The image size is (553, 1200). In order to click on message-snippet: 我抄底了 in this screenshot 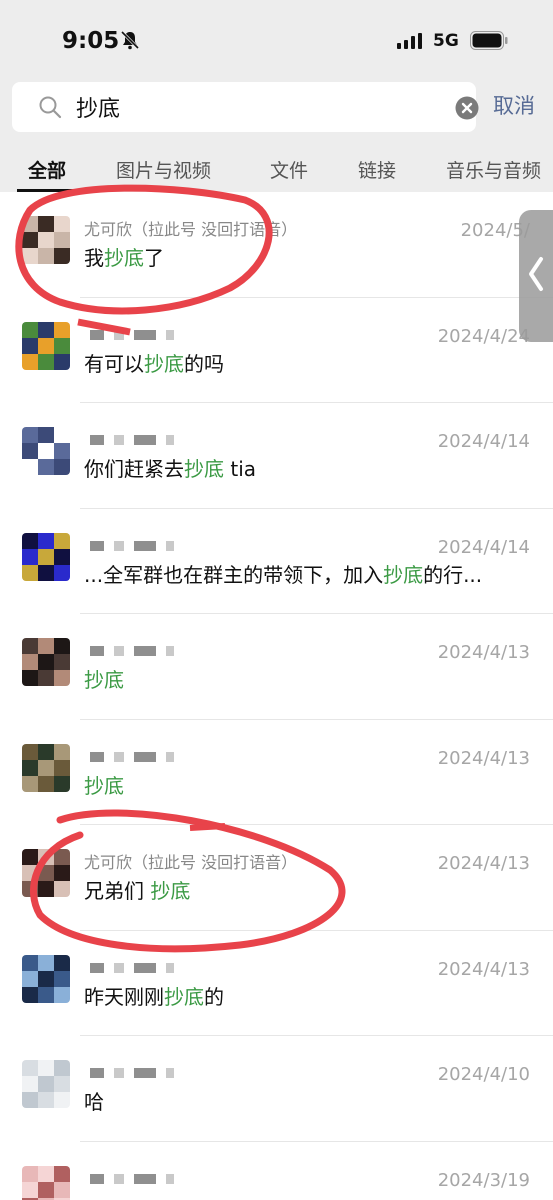, I will do `click(124, 256)`.